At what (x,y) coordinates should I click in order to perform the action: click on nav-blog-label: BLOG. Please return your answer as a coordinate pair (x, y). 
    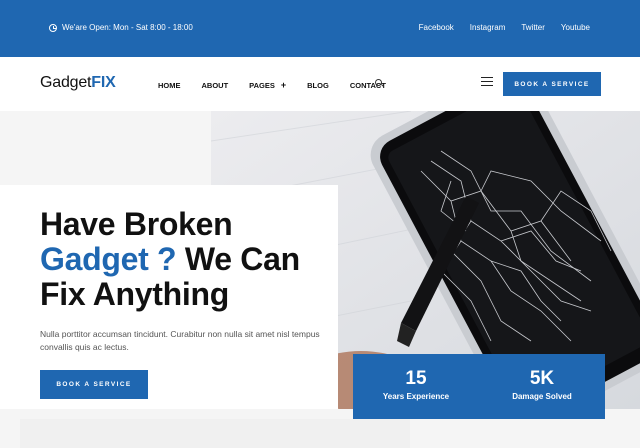
    Looking at the image, I should click on (318, 85).